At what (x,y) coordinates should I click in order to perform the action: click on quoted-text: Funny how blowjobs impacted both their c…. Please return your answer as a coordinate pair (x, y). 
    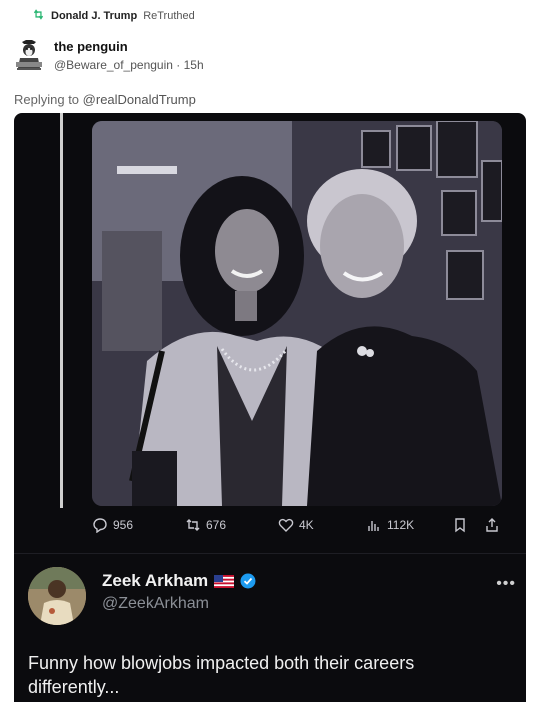
    Looking at the image, I should click on (221, 675).